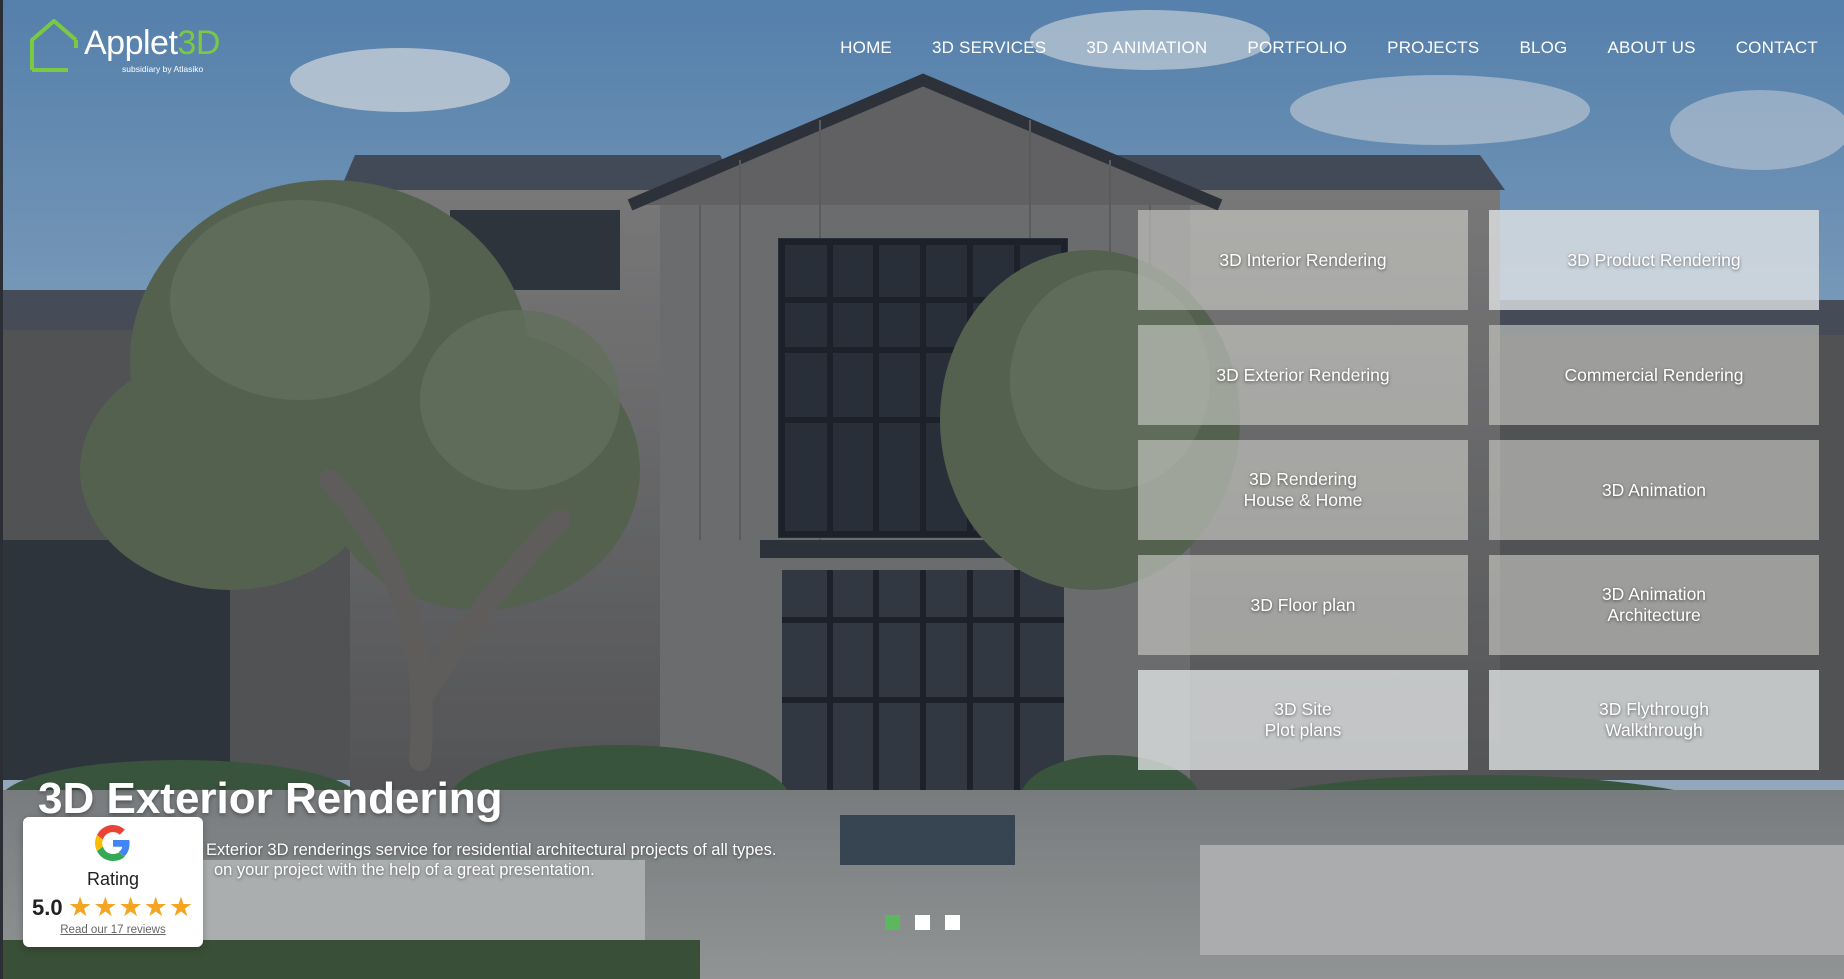 The width and height of the screenshot is (1844, 979). What do you see at coordinates (1297, 48) in the screenshot?
I see `nav-portfolio: PORTFOLIO` at bounding box center [1297, 48].